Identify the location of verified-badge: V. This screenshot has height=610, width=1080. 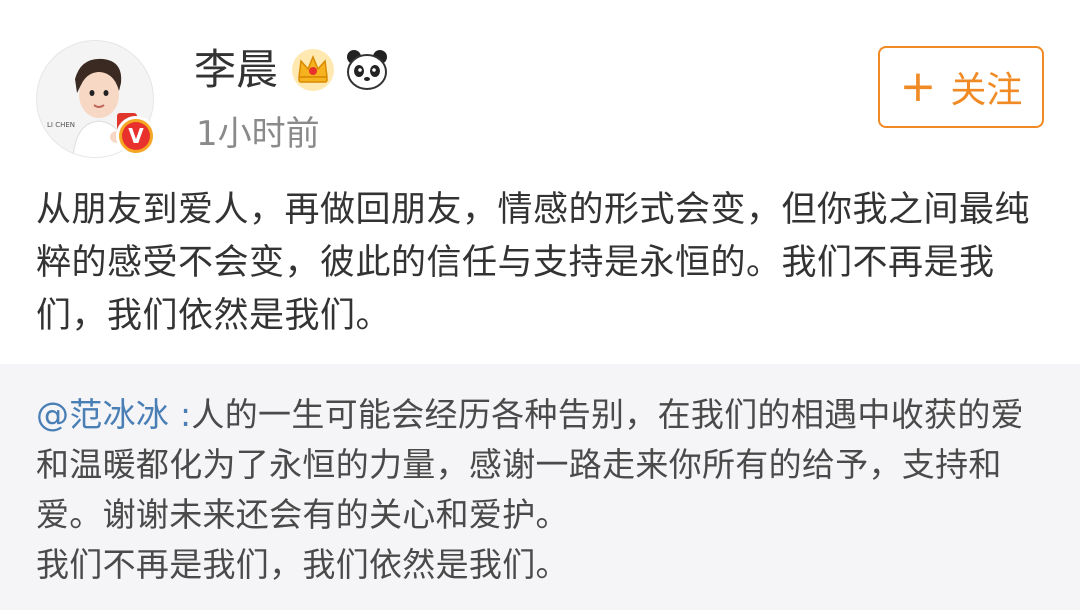
(136, 136).